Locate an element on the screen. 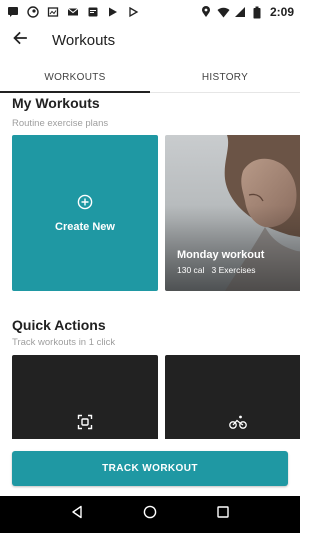 The image size is (320, 533). status-notifications is located at coordinates (72, 12).